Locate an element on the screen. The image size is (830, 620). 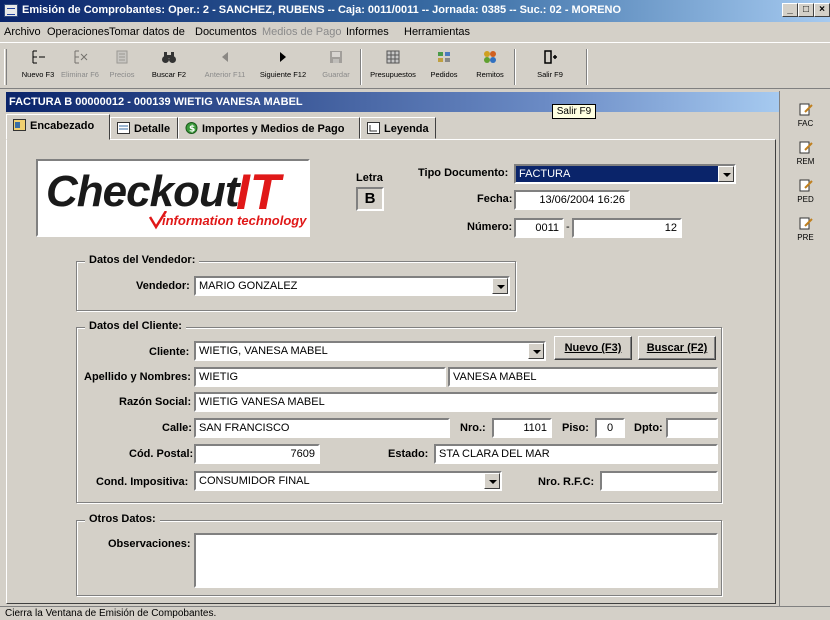
remitos-button: Remitos is located at coordinates (490, 67).